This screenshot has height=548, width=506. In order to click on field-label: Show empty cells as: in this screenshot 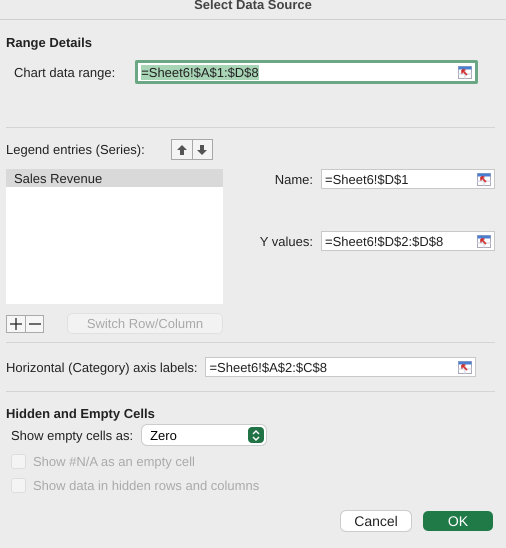, I will do `click(72, 435)`.